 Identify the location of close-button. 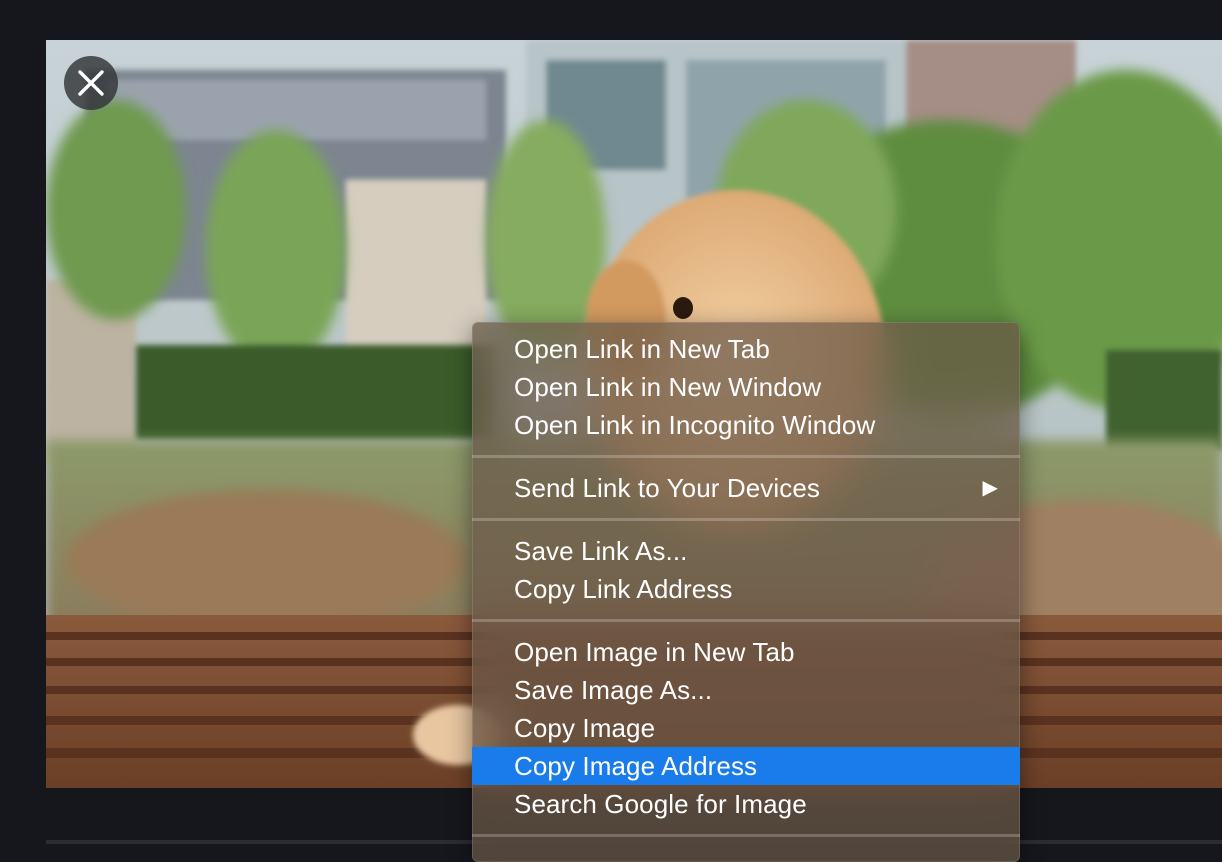
(91, 83).